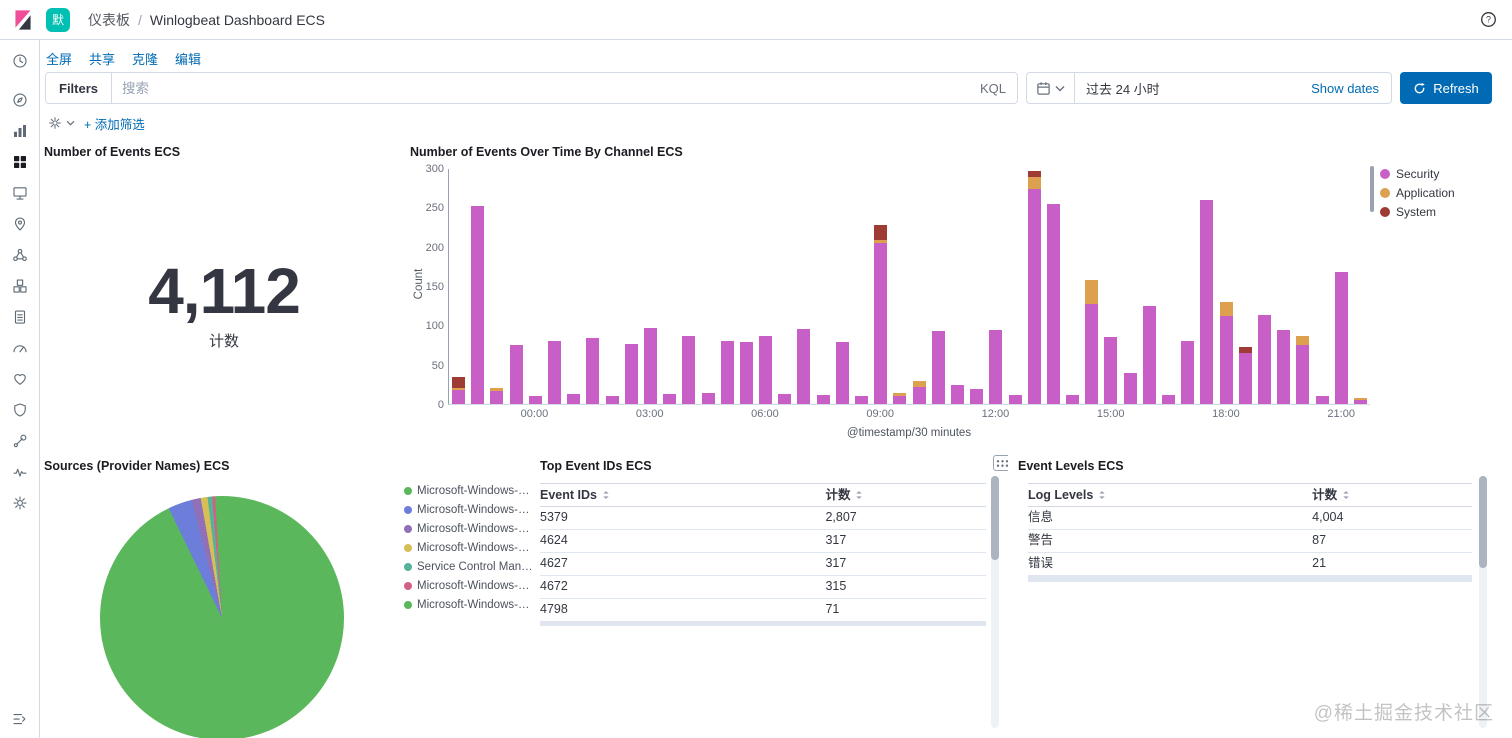 The width and height of the screenshot is (1512, 738). Describe the element at coordinates (573, 286) in the screenshot. I see `bar-01:00` at that location.